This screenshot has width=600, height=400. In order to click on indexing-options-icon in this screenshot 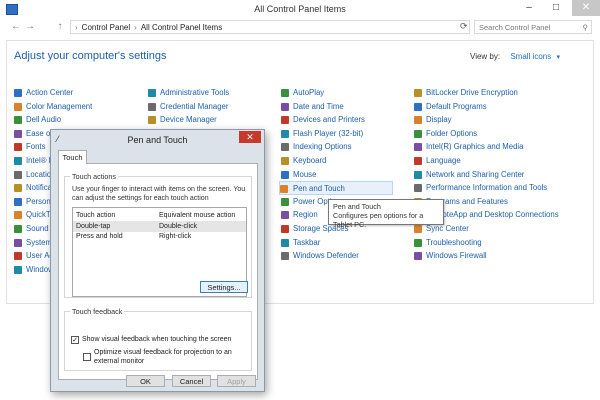, I will do `click(285, 147)`.